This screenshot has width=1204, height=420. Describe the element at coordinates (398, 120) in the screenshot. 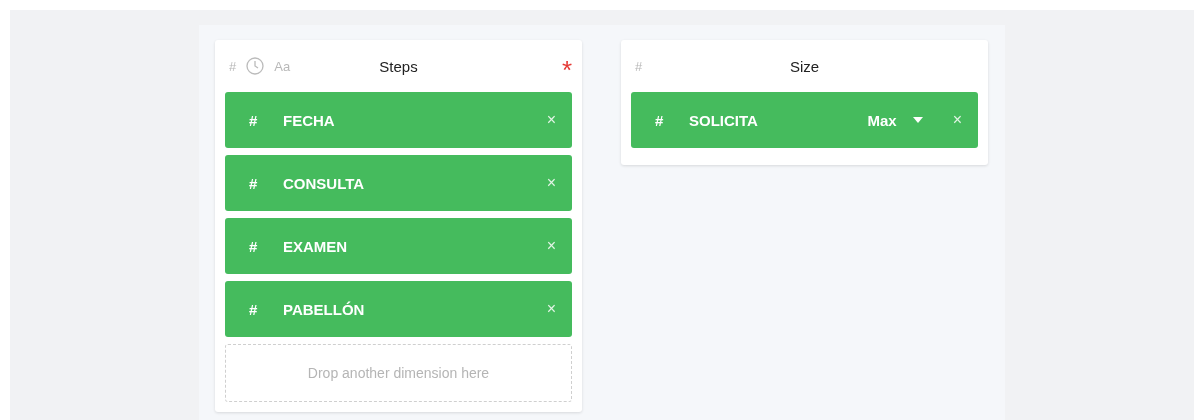

I see `field-pill: # FECHA ×` at that location.